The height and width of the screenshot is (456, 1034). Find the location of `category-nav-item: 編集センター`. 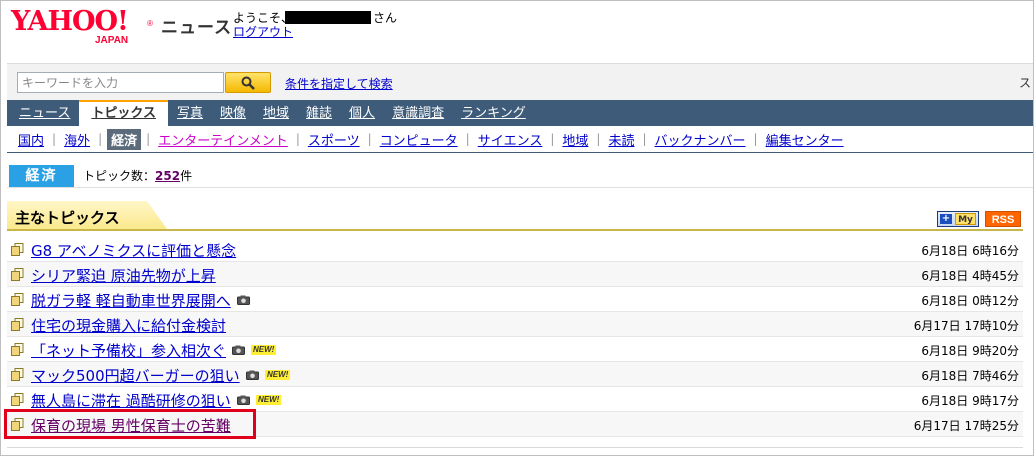

category-nav-item: 編集センター is located at coordinates (805, 139).